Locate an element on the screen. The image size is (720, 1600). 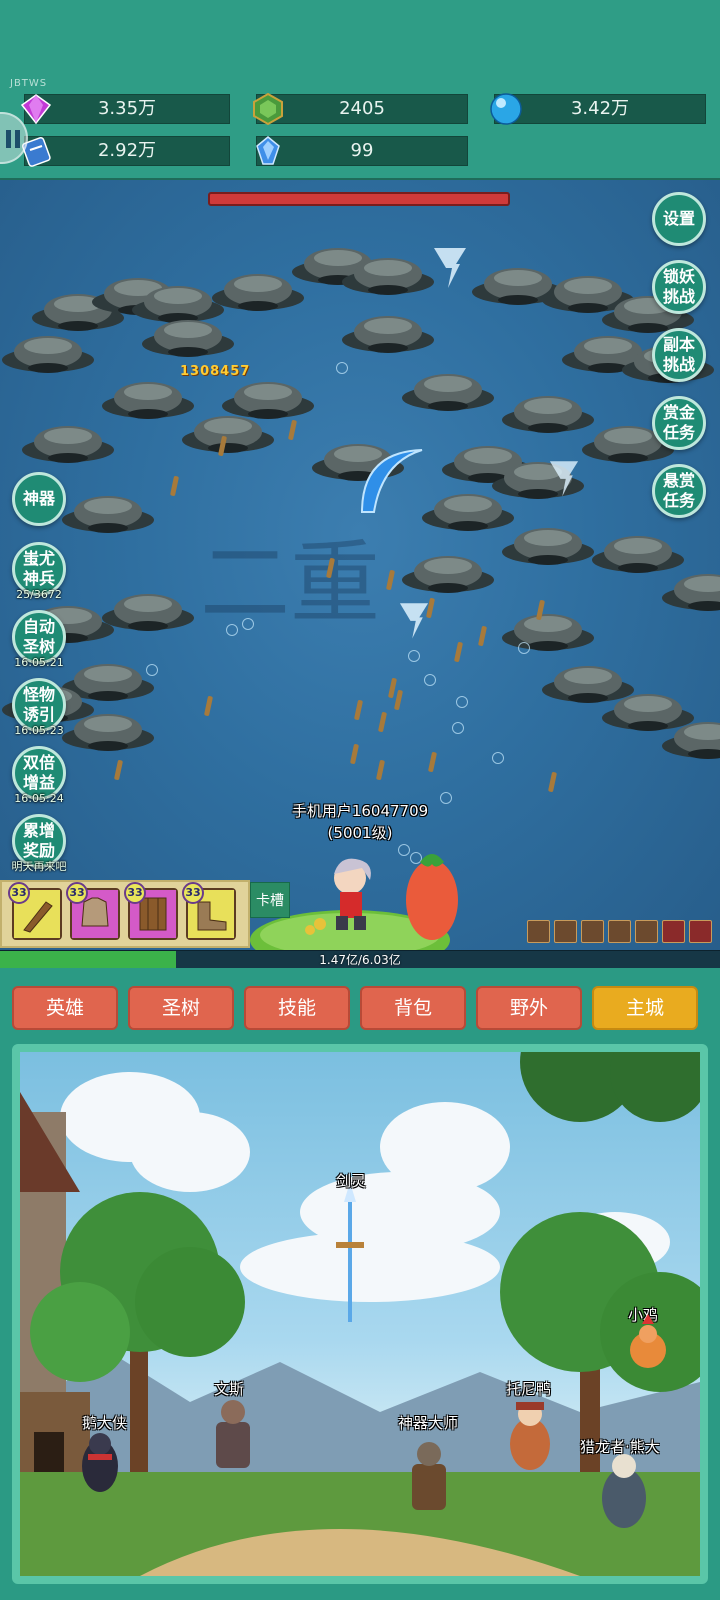
card-slot-button: 卡槽 is located at coordinates (270, 900).